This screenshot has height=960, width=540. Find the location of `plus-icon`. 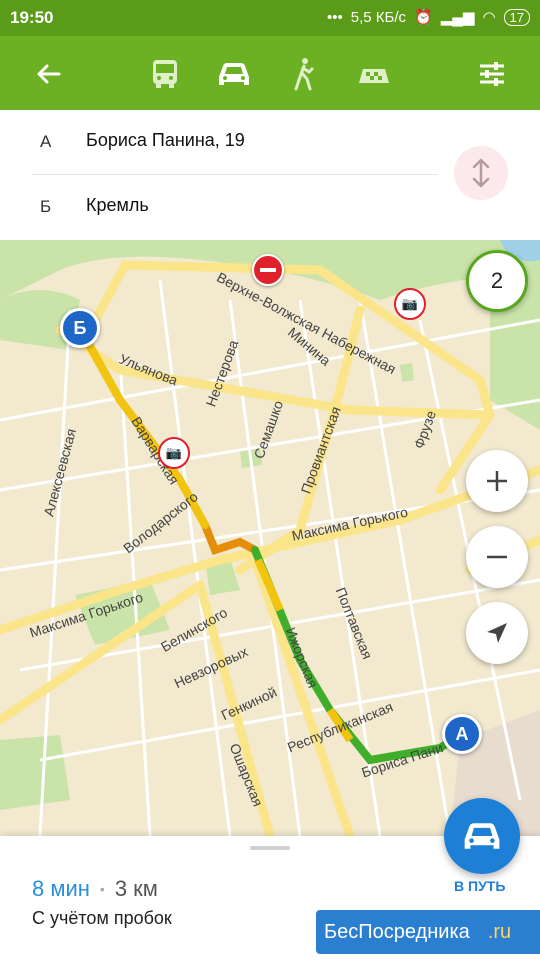

plus-icon is located at coordinates (497, 481).